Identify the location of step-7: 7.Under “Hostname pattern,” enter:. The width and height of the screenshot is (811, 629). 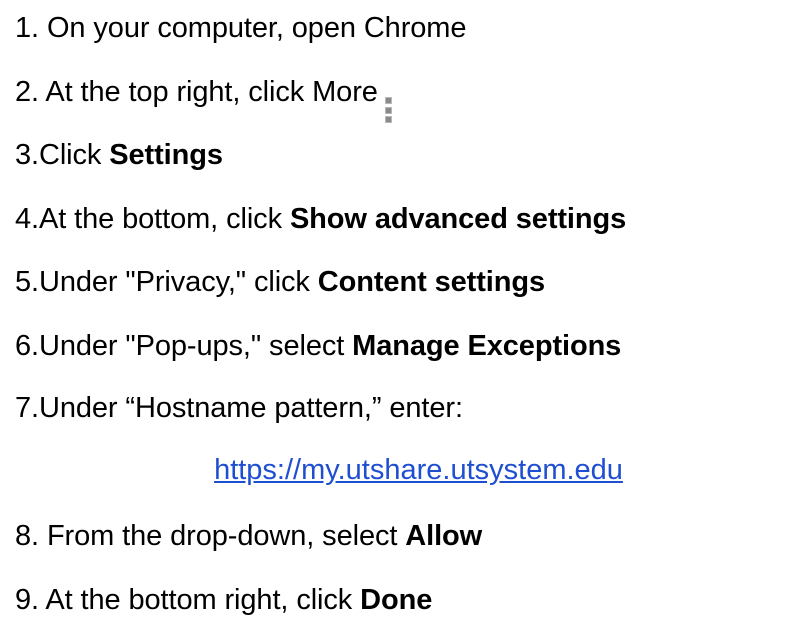
(239, 408).